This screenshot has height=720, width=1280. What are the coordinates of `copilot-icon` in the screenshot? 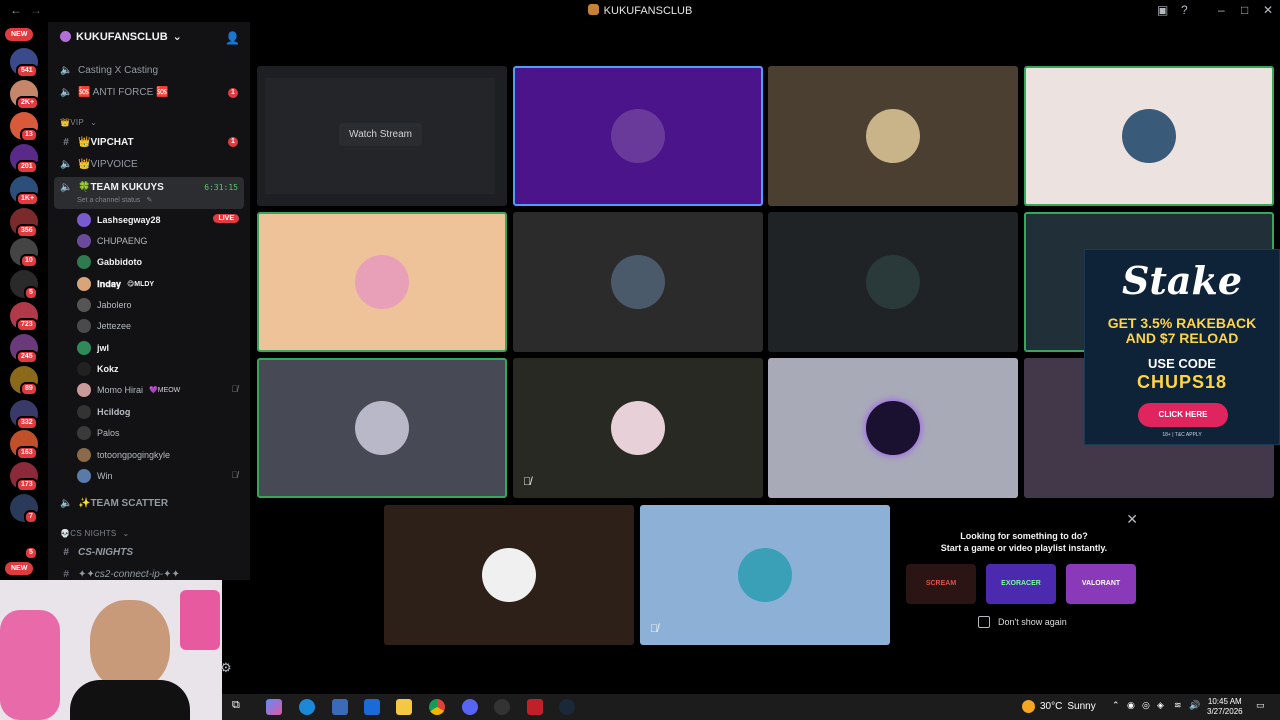 It's located at (274, 707).